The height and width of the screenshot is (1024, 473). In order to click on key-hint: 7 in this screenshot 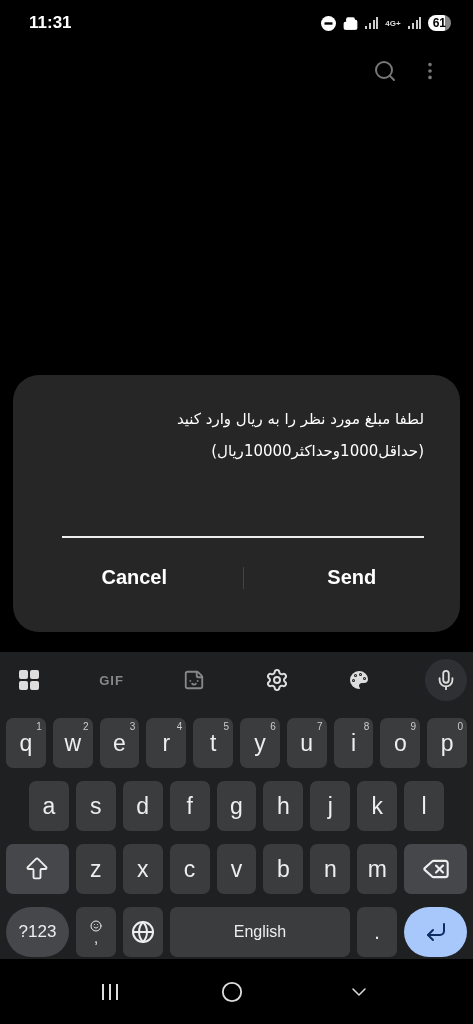, I will do `click(320, 726)`.